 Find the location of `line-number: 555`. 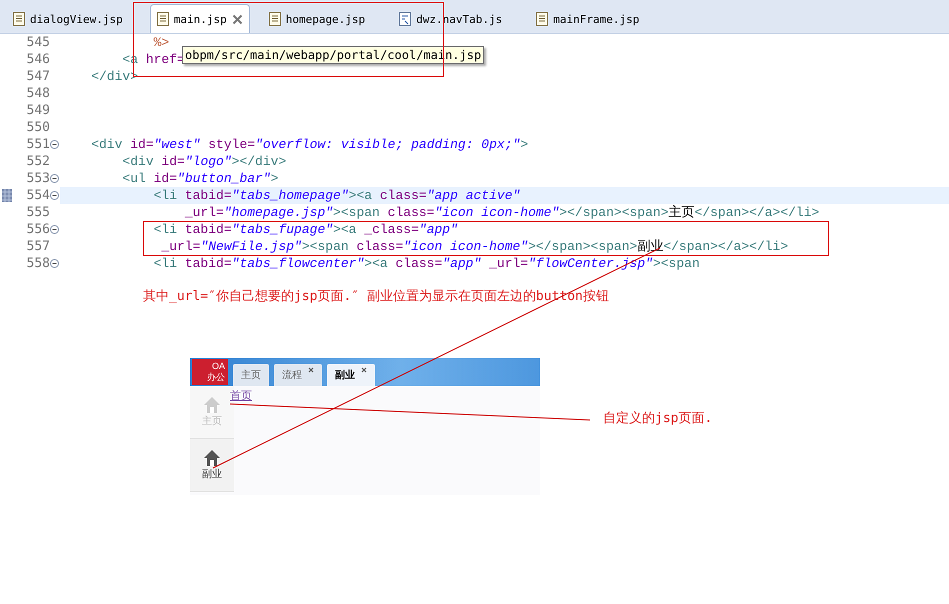

line-number: 555 is located at coordinates (38, 212).